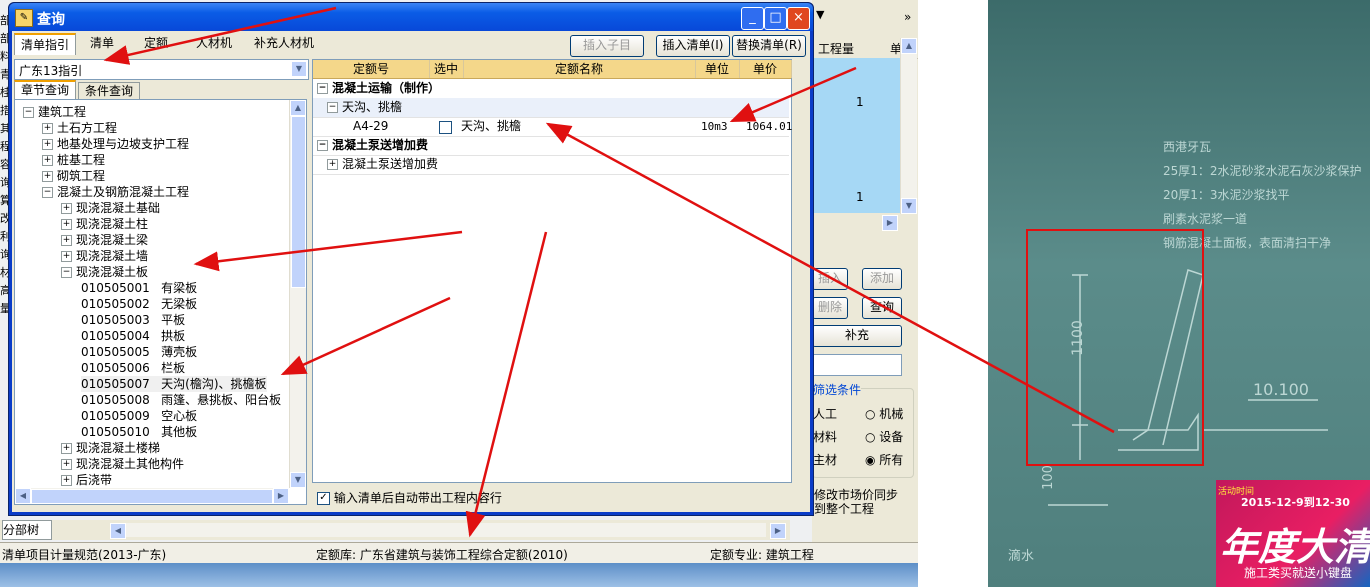 The width and height of the screenshot is (1370, 587). What do you see at coordinates (299, 69) in the screenshot?
I see `chevron-down-icon: ▼` at bounding box center [299, 69].